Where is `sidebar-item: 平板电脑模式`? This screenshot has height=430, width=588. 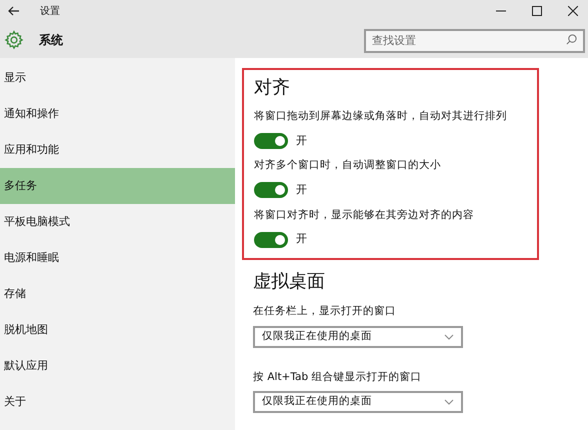
sidebar-item: 平板电脑模式 is located at coordinates (117, 222).